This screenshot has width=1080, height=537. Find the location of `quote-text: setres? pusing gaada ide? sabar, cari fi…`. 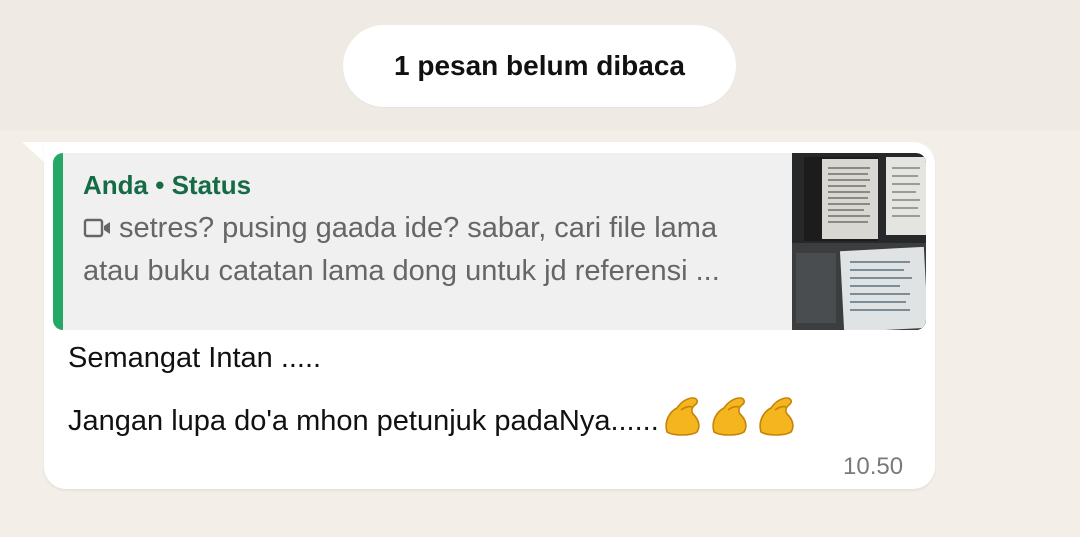

quote-text: setres? pusing gaada ide? sabar, cari fi… is located at coordinates (401, 249).